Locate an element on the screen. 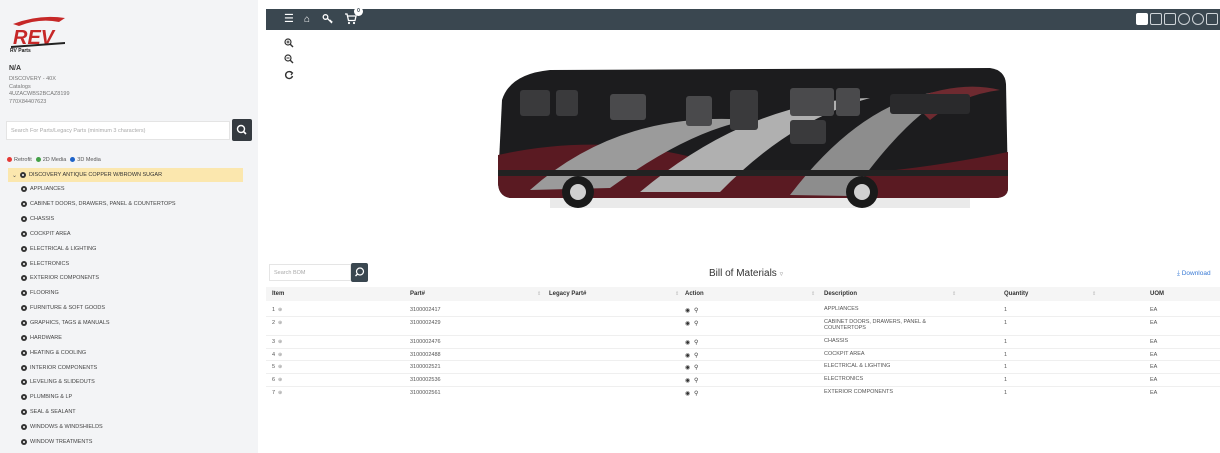 This screenshot has width=1220, height=453. home-icon: ⌂ is located at coordinates (307, 19).